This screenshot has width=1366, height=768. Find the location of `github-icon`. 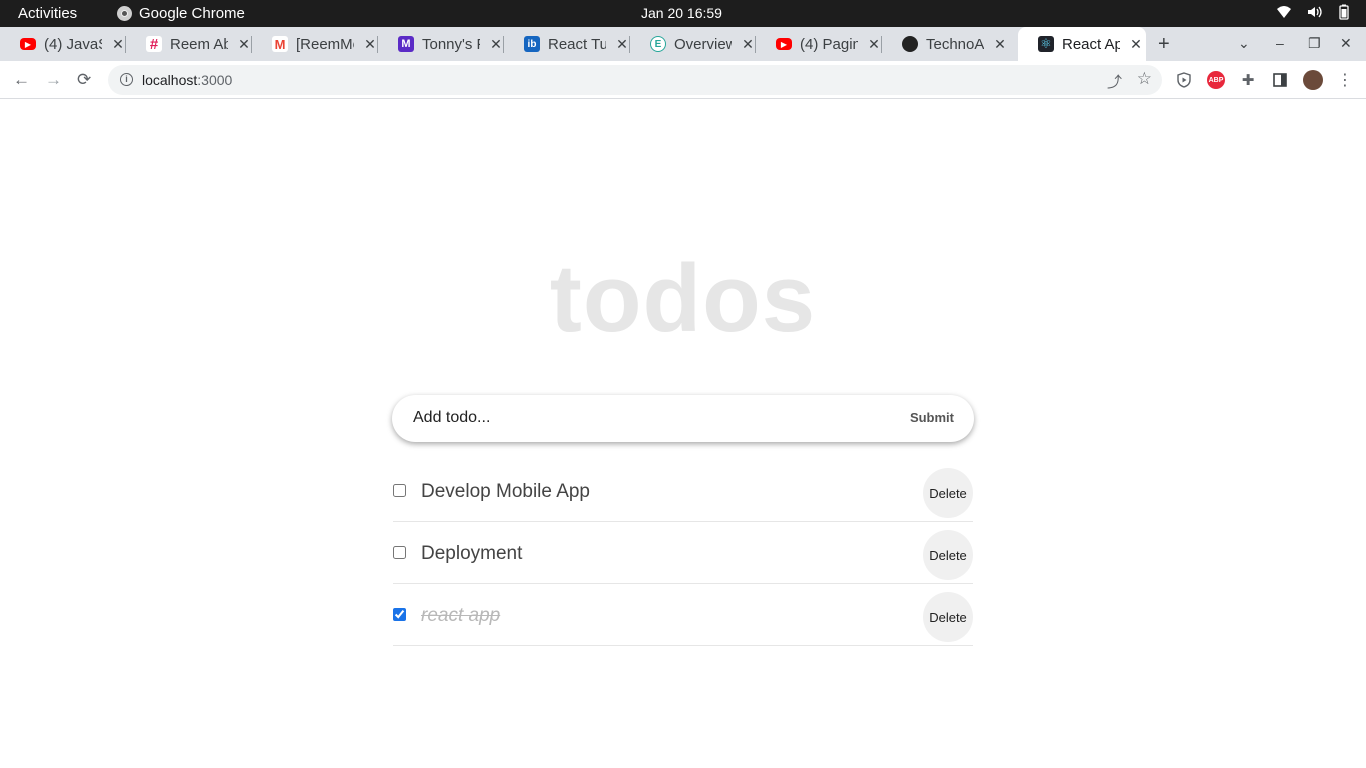

github-icon is located at coordinates (910, 44).